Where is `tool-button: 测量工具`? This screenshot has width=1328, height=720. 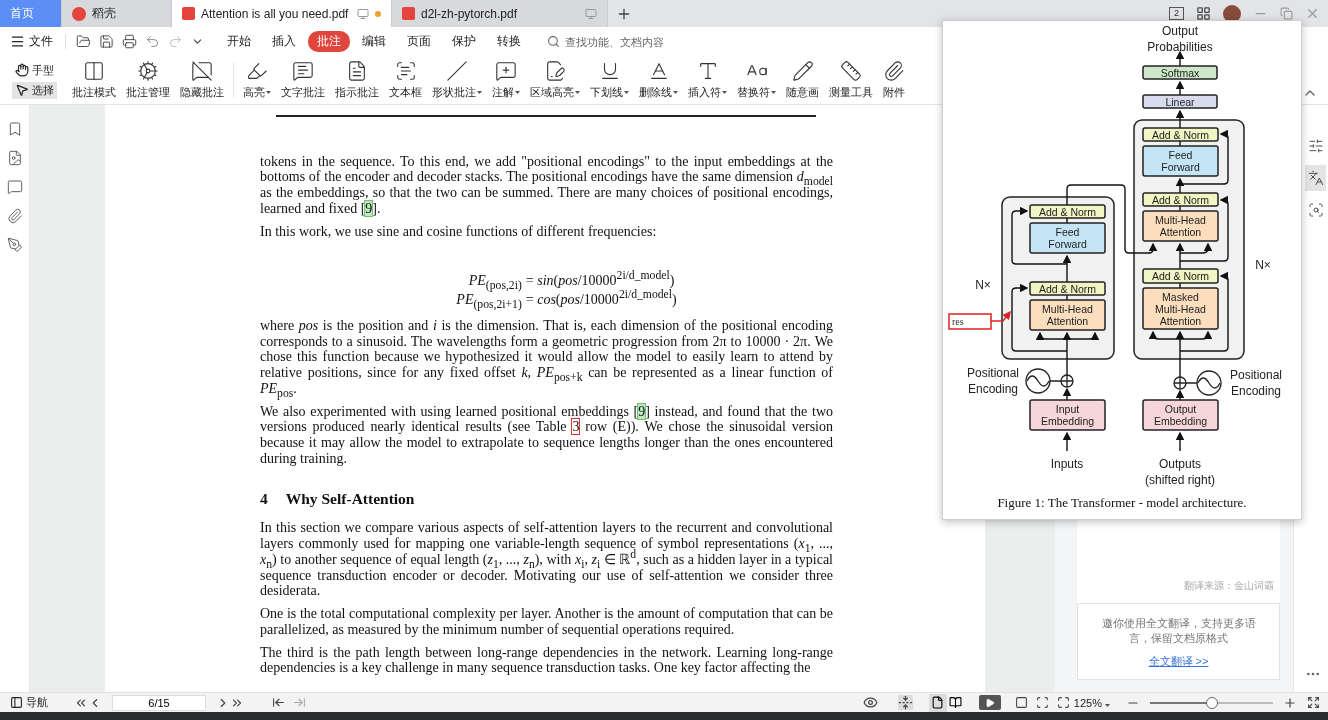 tool-button: 测量工具 is located at coordinates (851, 80).